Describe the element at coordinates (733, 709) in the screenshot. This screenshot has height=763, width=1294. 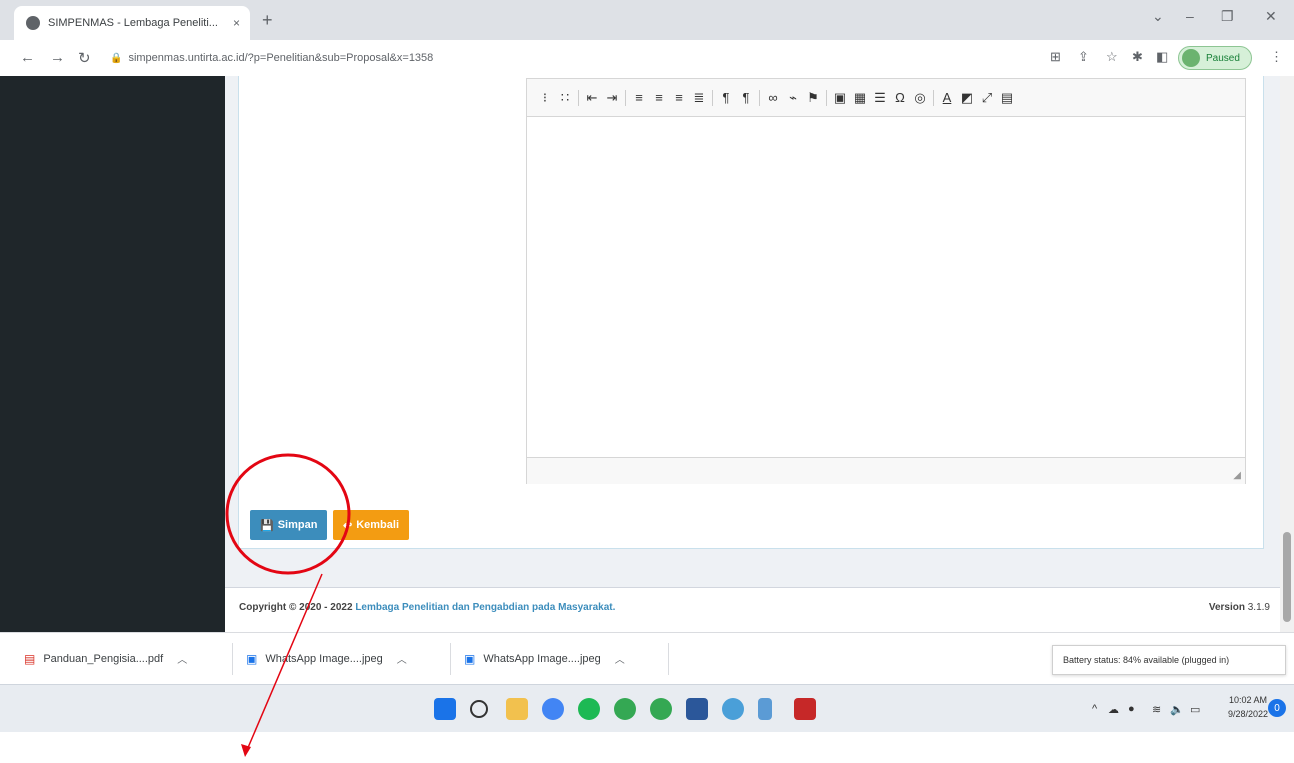
I see `settings-icon` at that location.